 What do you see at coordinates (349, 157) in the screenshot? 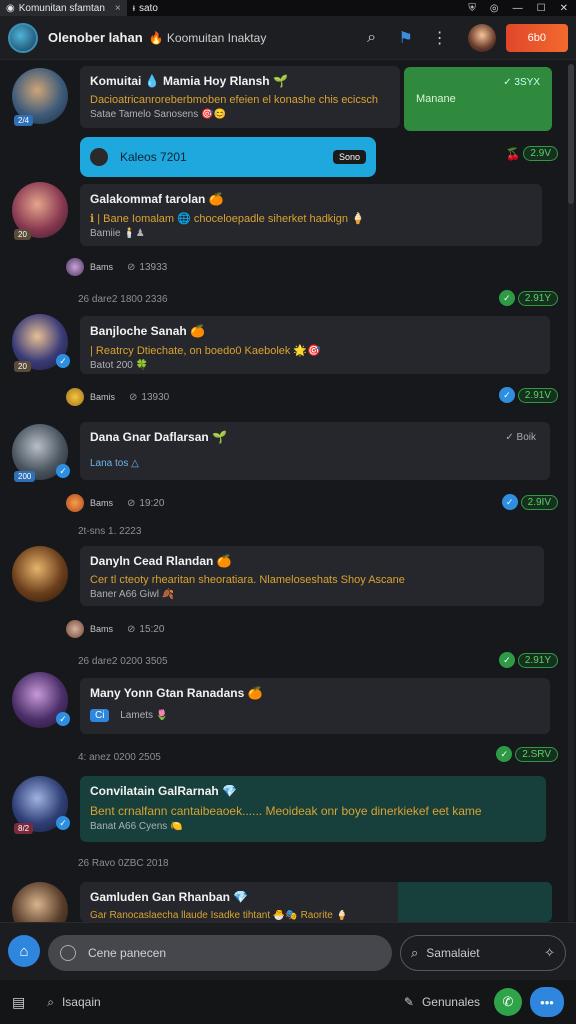
I see `pill-tag: Sono` at bounding box center [349, 157].